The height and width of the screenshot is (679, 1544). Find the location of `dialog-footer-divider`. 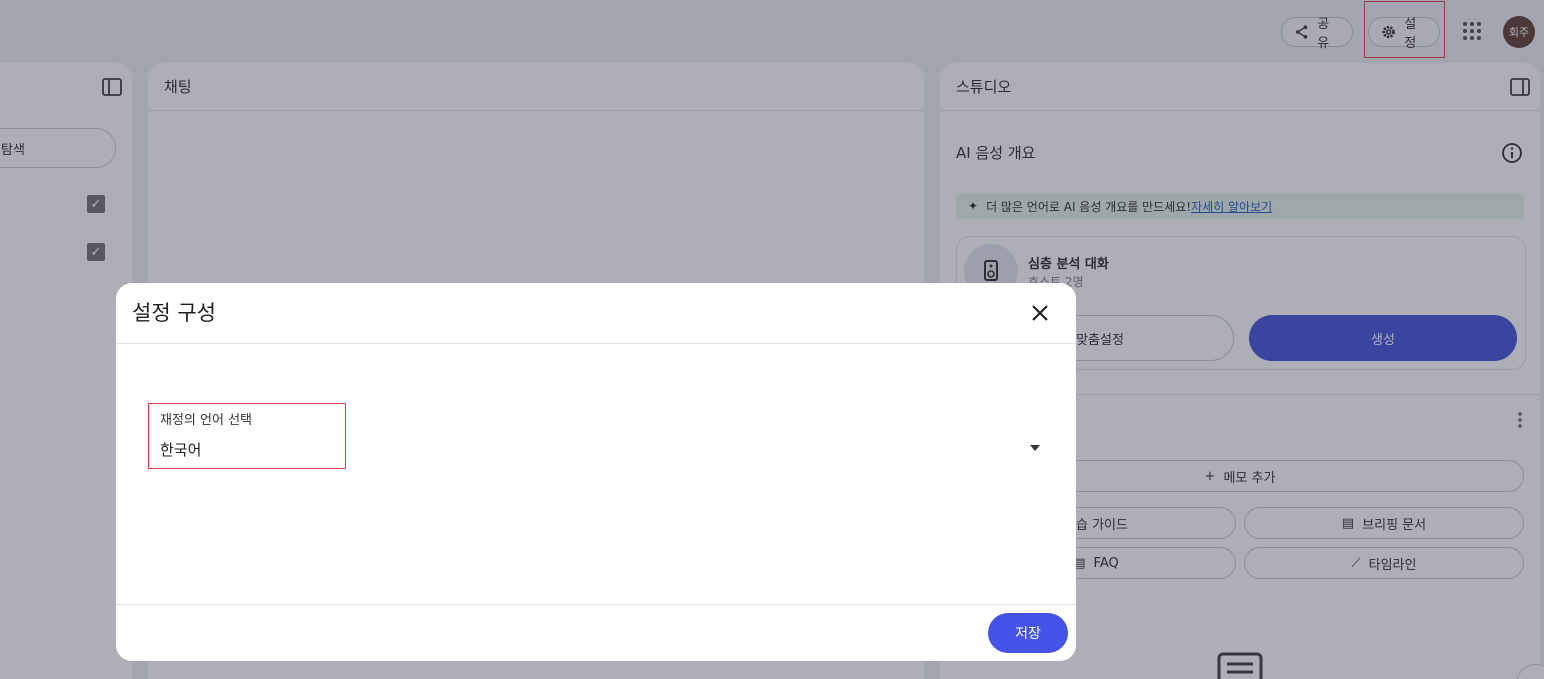

dialog-footer-divider is located at coordinates (596, 604).